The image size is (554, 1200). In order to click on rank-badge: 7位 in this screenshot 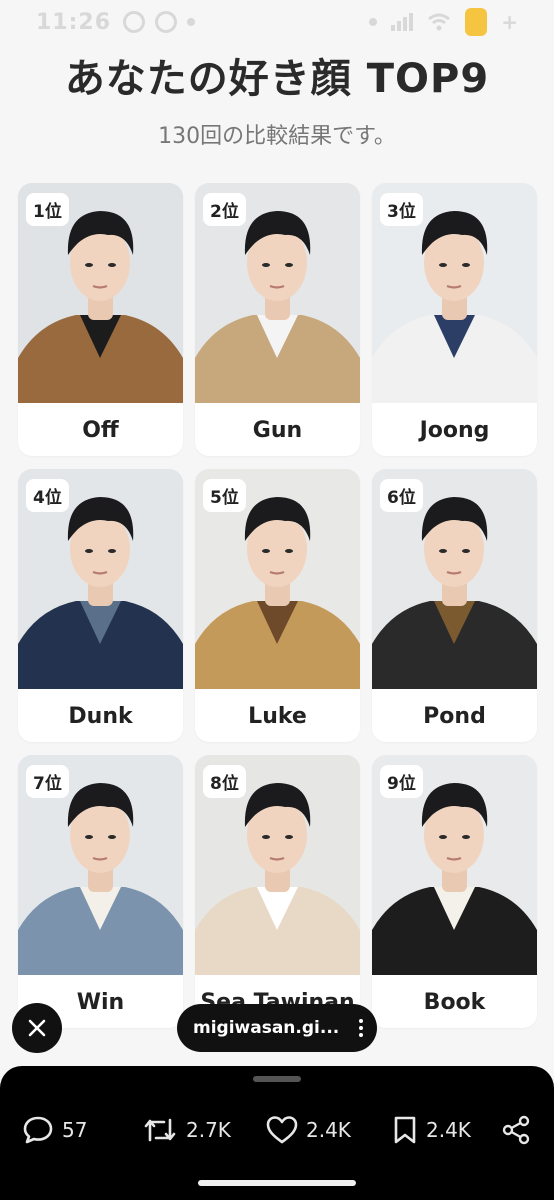, I will do `click(47, 781)`.